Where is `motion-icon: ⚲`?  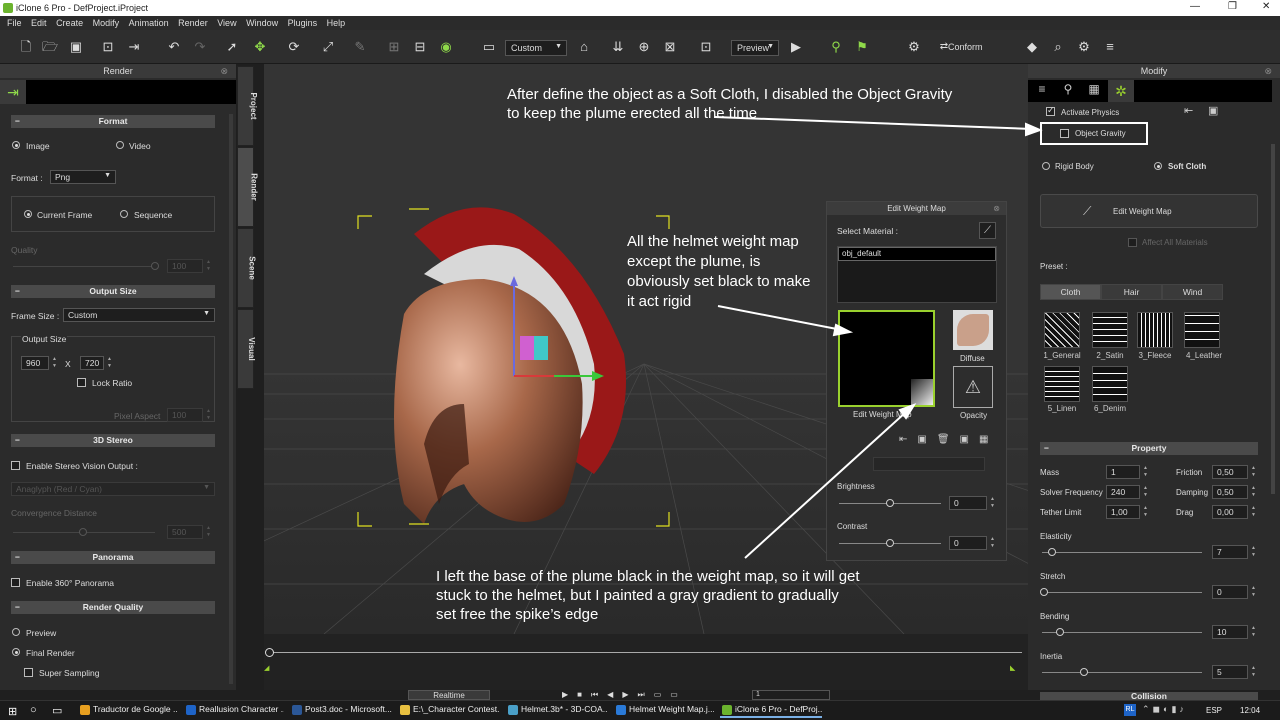 motion-icon: ⚲ is located at coordinates (836, 47).